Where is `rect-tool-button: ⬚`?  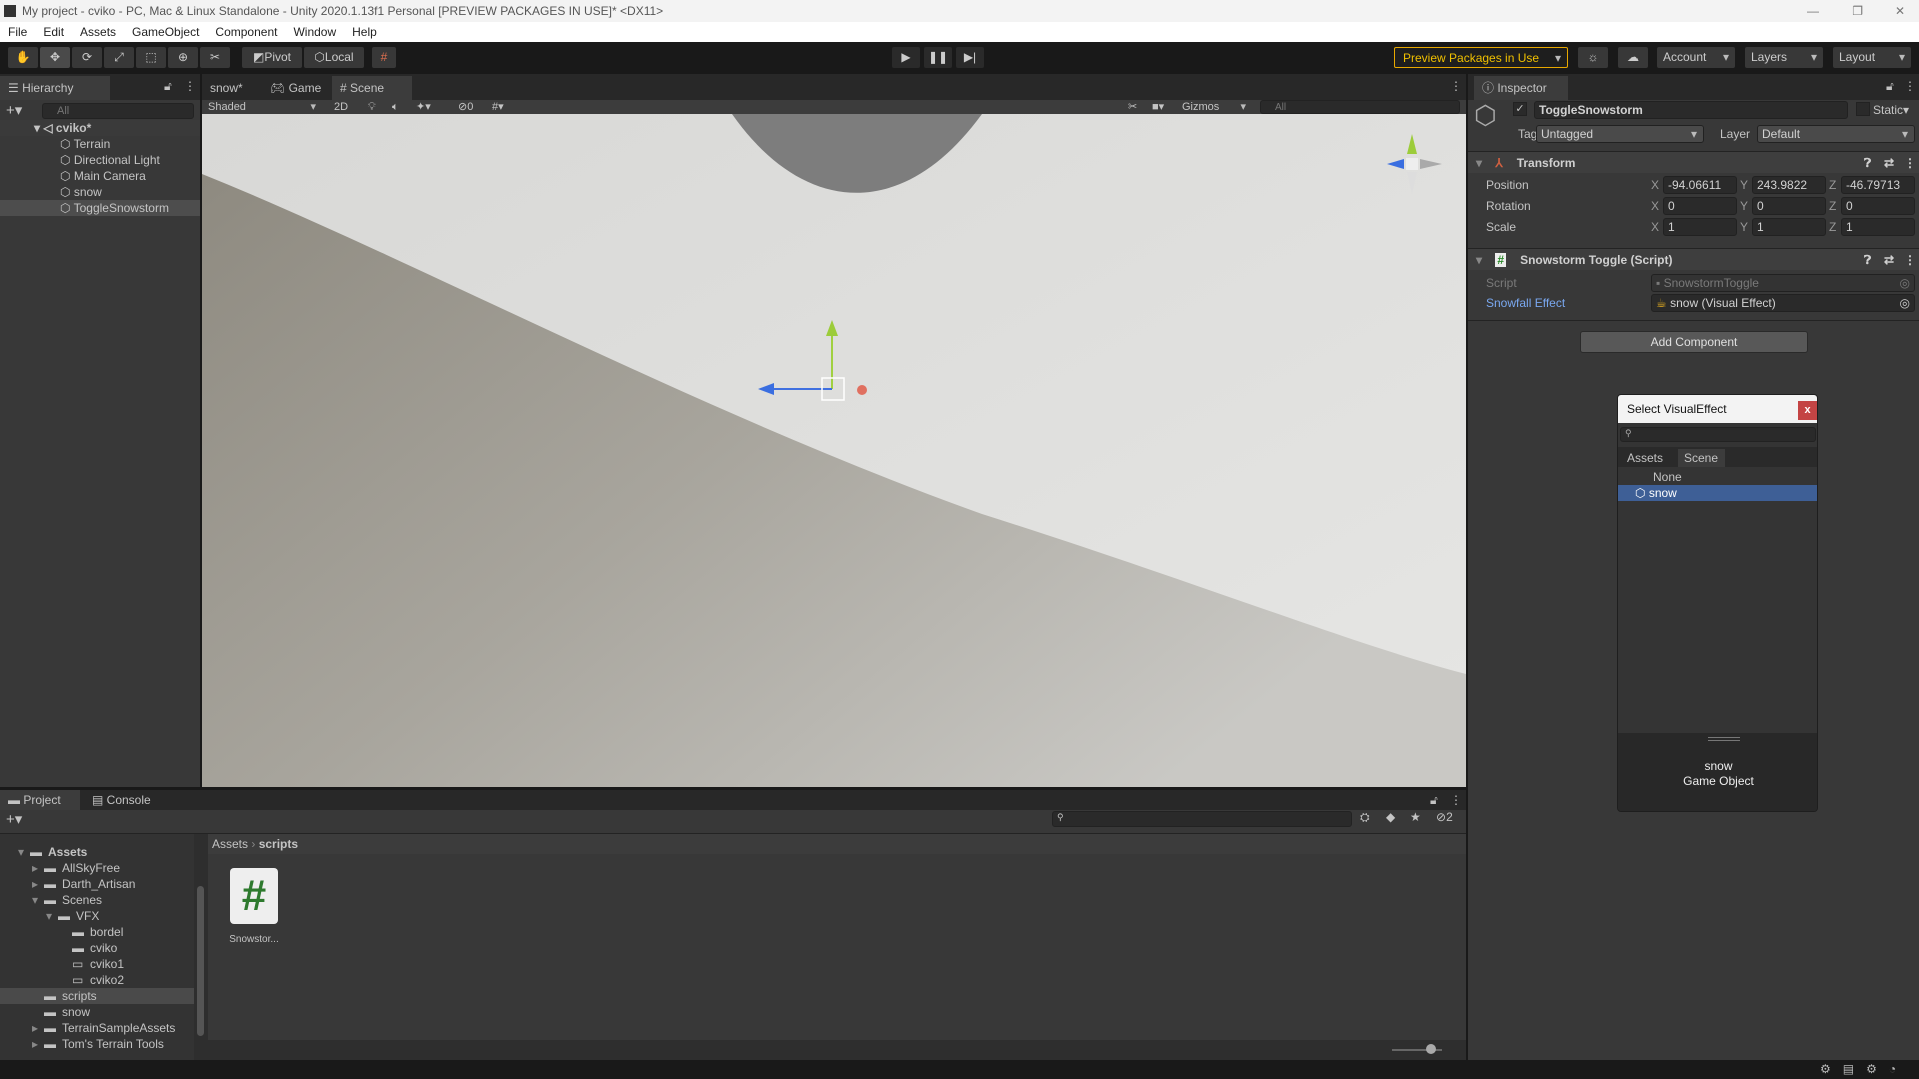
rect-tool-button: ⬚ is located at coordinates (151, 57).